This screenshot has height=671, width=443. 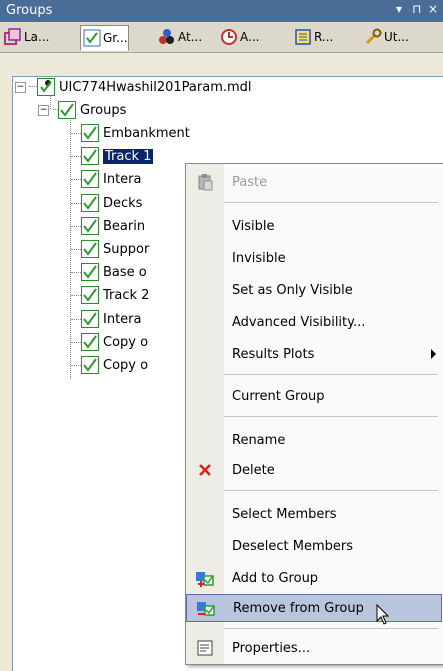 What do you see at coordinates (253, 226) in the screenshot?
I see `menu-item-label: Visible` at bounding box center [253, 226].